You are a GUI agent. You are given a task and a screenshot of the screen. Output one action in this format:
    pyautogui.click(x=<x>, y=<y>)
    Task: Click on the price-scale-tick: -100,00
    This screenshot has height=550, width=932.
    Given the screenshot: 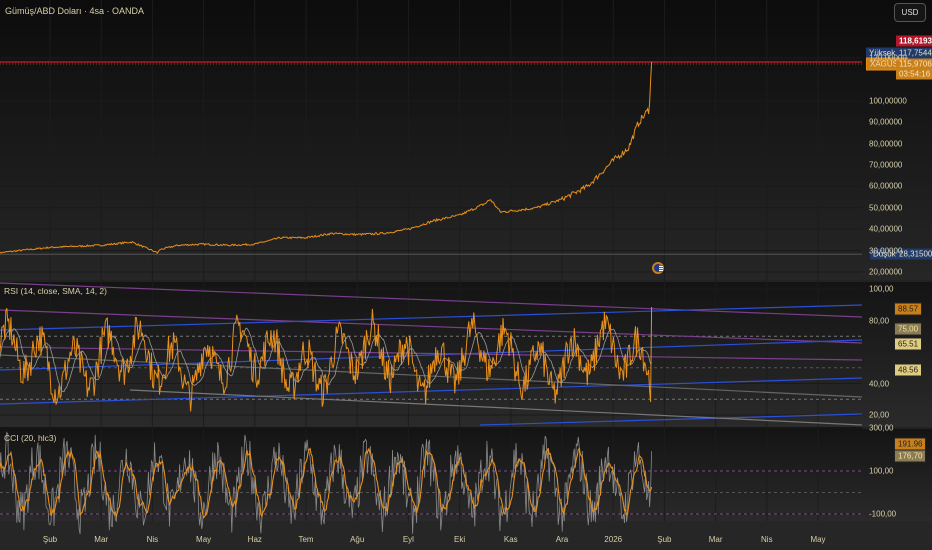 What is the action you would take?
    pyautogui.click(x=883, y=514)
    